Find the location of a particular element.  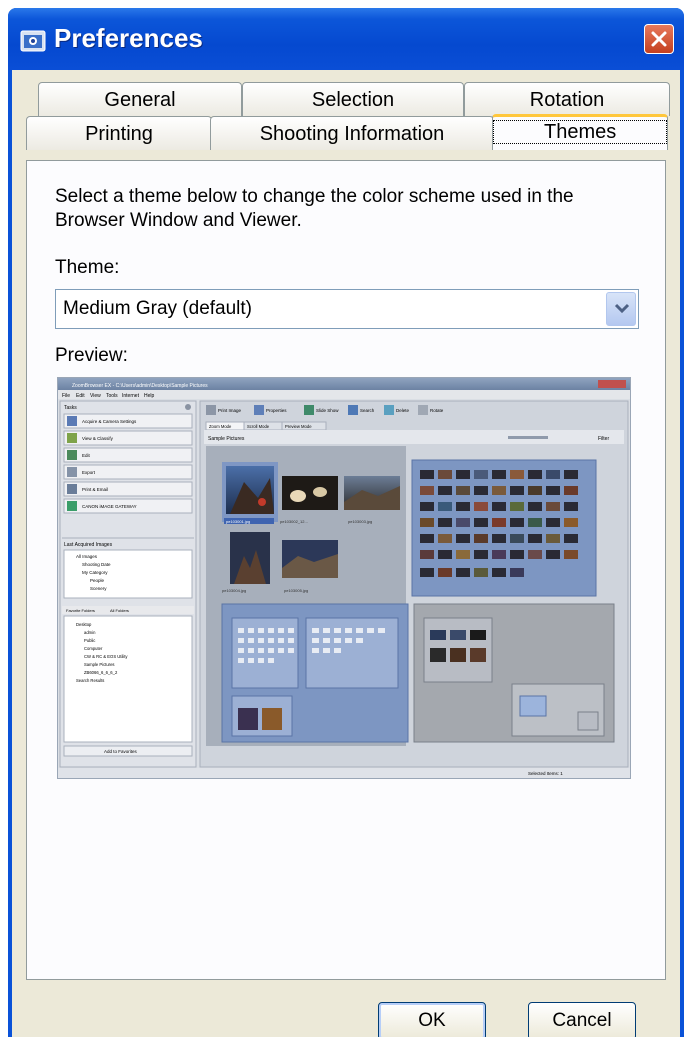

preview-task-4: Export is located at coordinates (89, 472).